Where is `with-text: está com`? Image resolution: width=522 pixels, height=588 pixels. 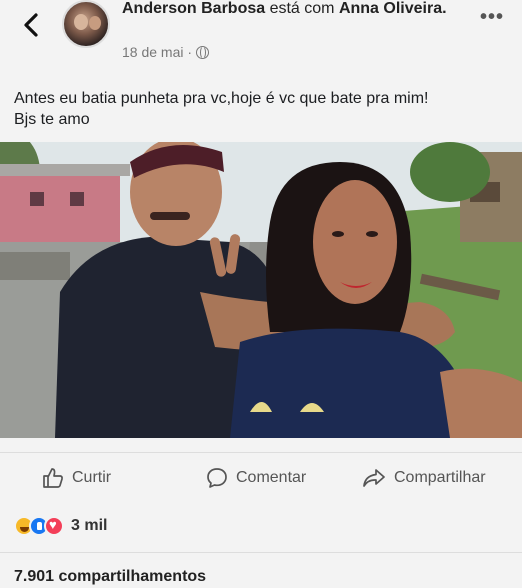
with-text: está com is located at coordinates (302, 8).